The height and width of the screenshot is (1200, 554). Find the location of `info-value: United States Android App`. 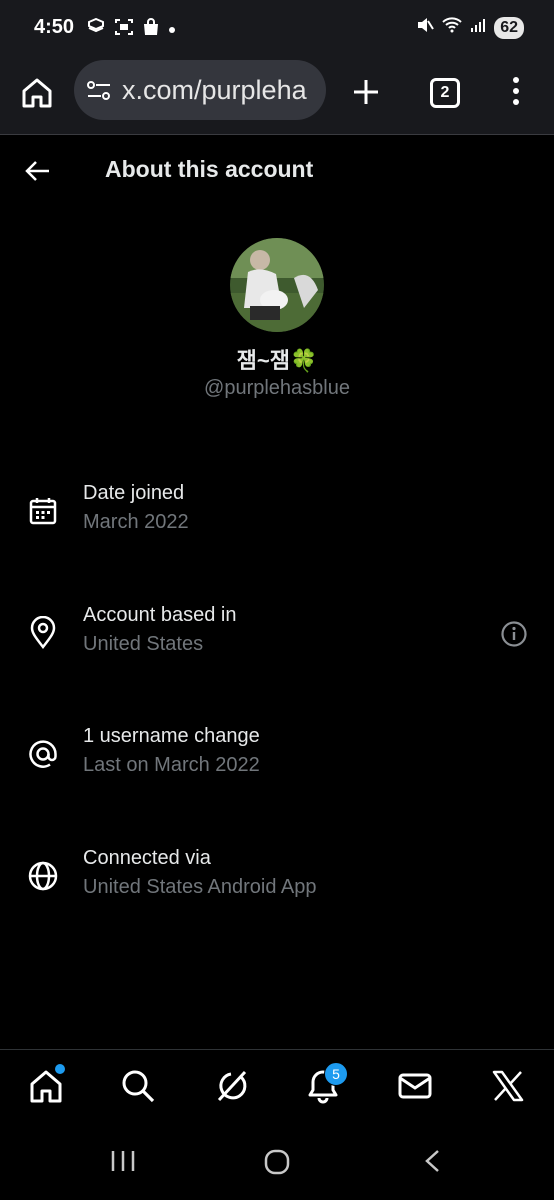

info-value: United States Android App is located at coordinates (200, 887).